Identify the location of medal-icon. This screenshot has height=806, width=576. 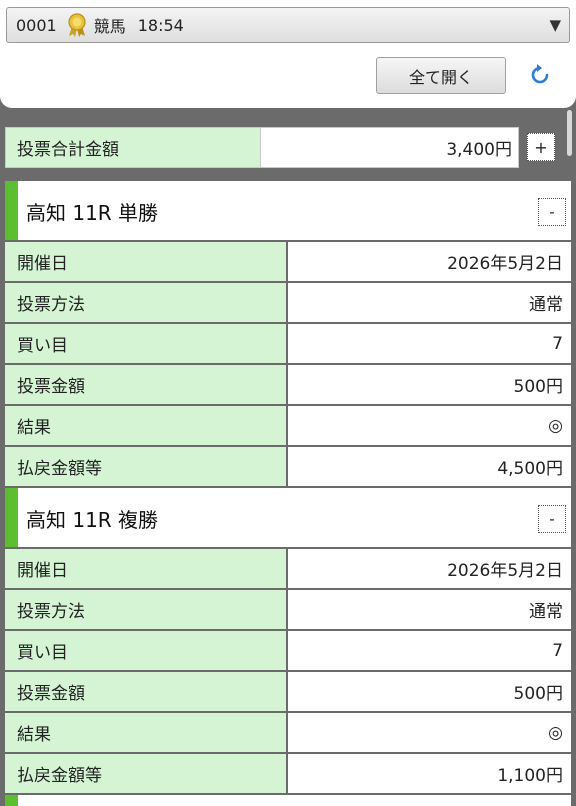
(77, 25).